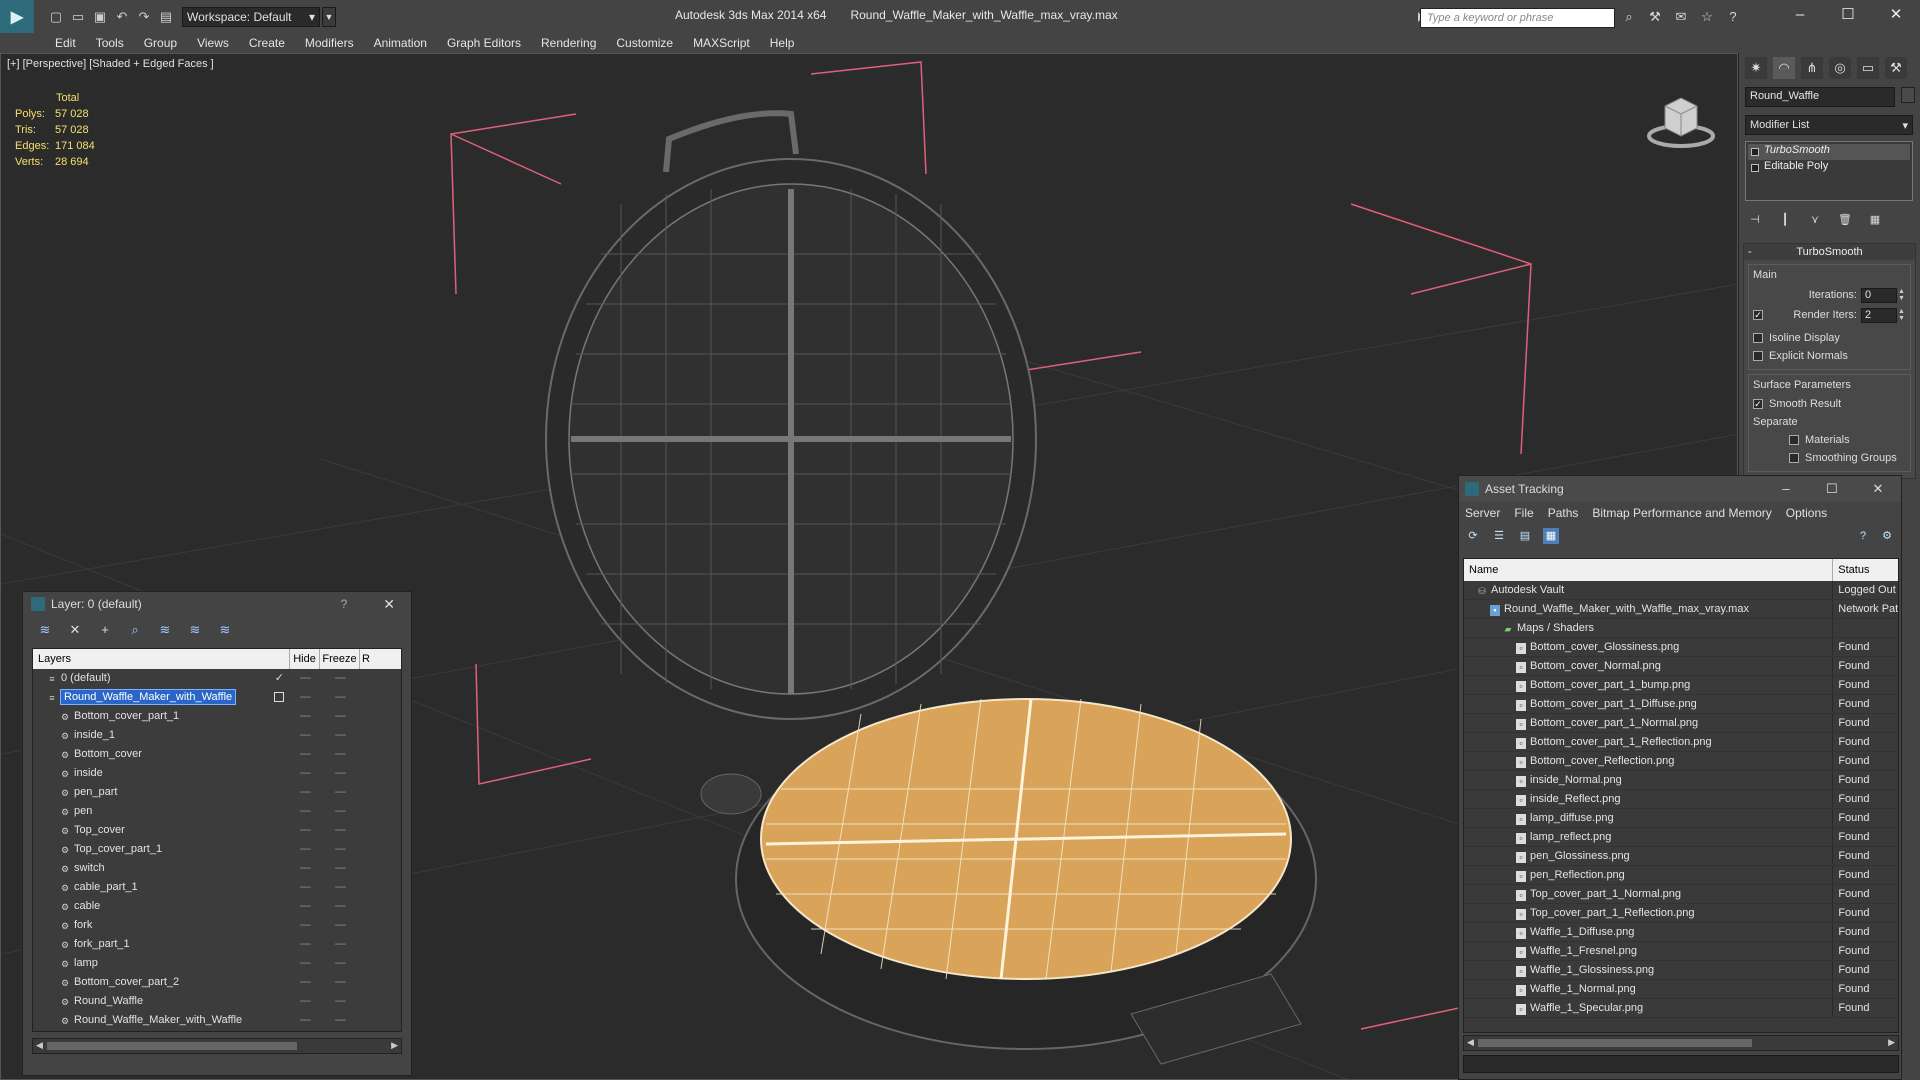 This screenshot has height=1080, width=1920. I want to click on menu-create: Create, so click(267, 43).